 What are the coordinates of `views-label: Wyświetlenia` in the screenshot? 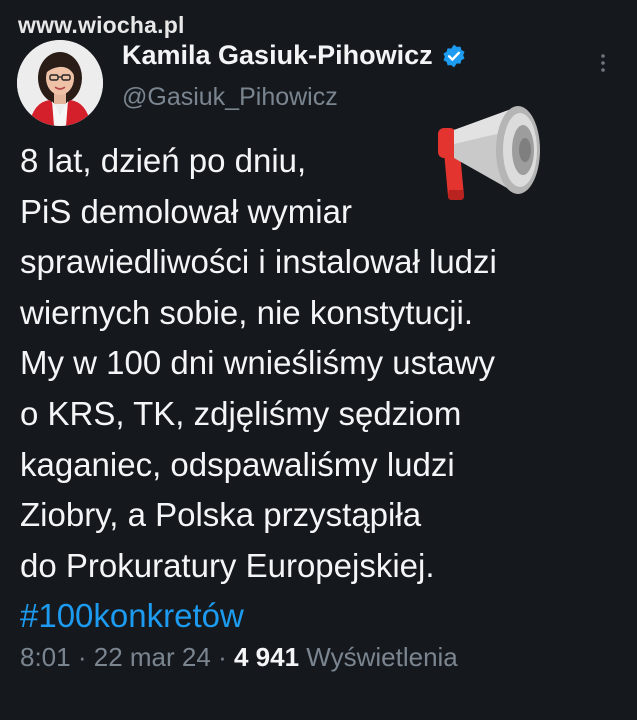 It's located at (382, 657).